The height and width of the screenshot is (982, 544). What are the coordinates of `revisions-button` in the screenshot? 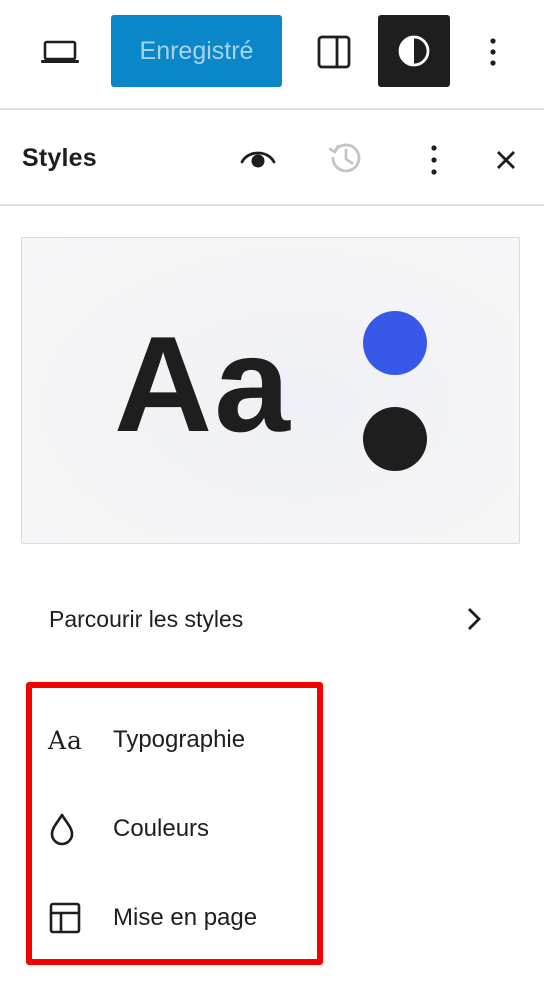 It's located at (346, 158).